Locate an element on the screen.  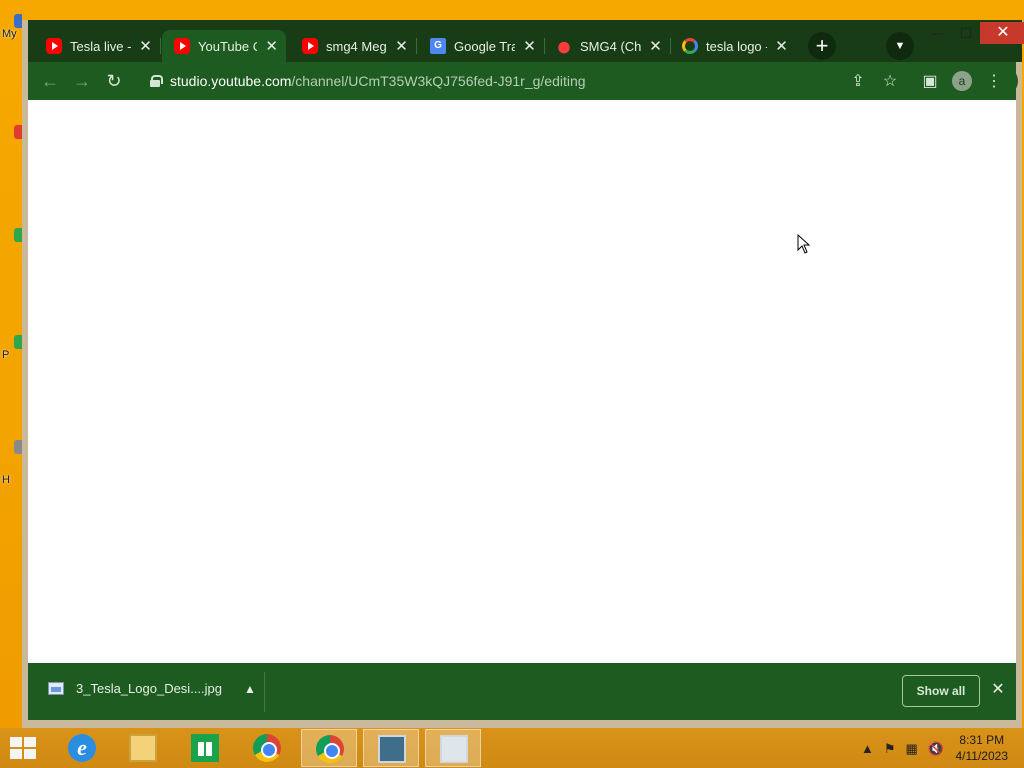
volume-muted-icon: 🔇 is located at coordinates (936, 749).